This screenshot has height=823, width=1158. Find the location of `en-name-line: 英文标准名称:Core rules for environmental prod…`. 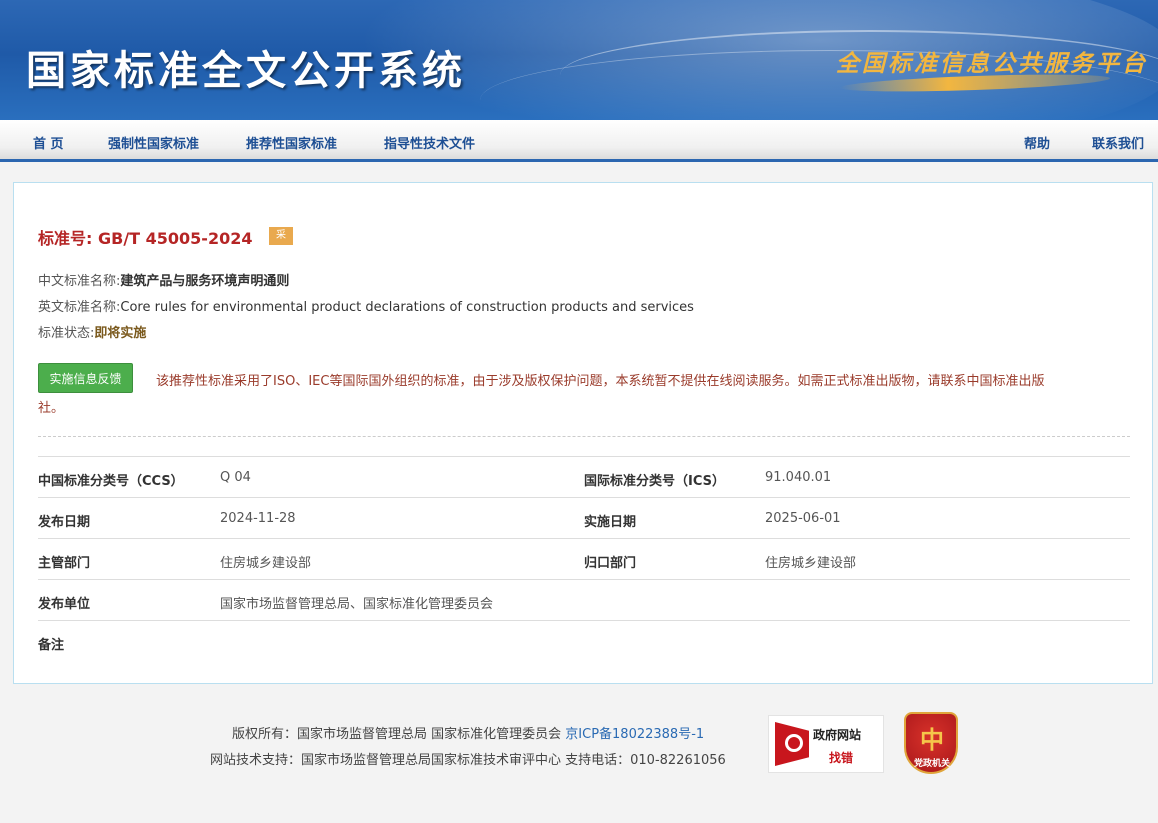

en-name-line: 英文标准名称:Core rules for environmental prod… is located at coordinates (366, 305).